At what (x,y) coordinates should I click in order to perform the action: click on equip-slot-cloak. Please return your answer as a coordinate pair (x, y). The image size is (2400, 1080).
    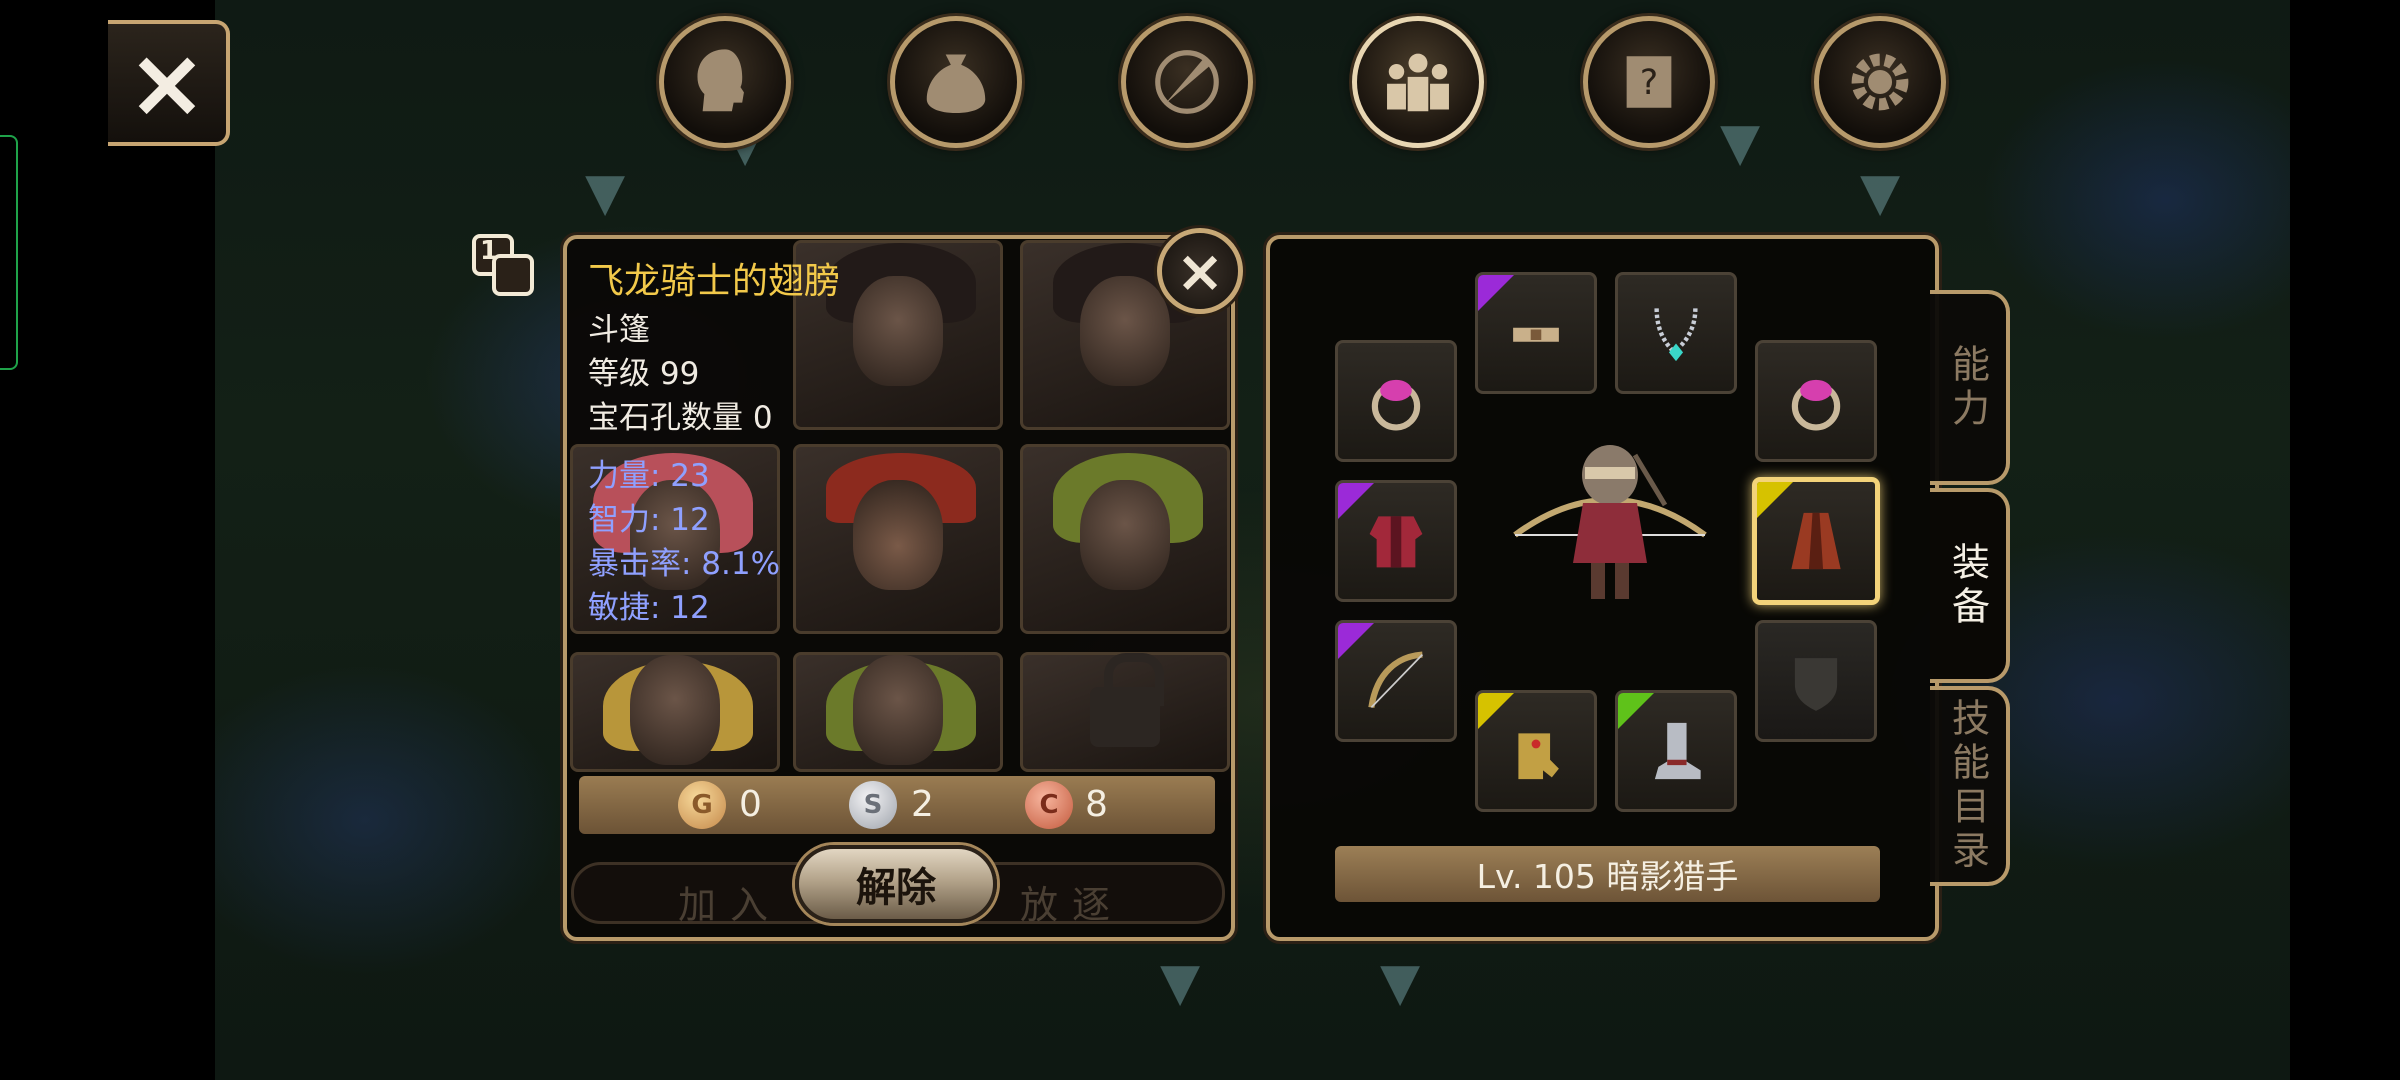
    Looking at the image, I should click on (1816, 541).